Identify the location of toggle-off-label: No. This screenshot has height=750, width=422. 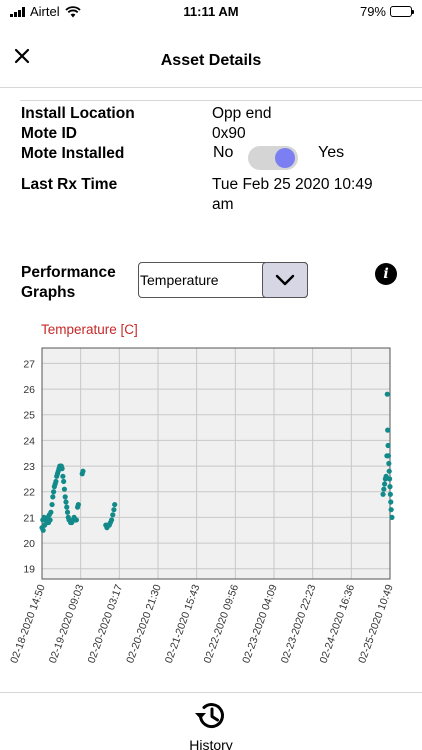
(223, 152).